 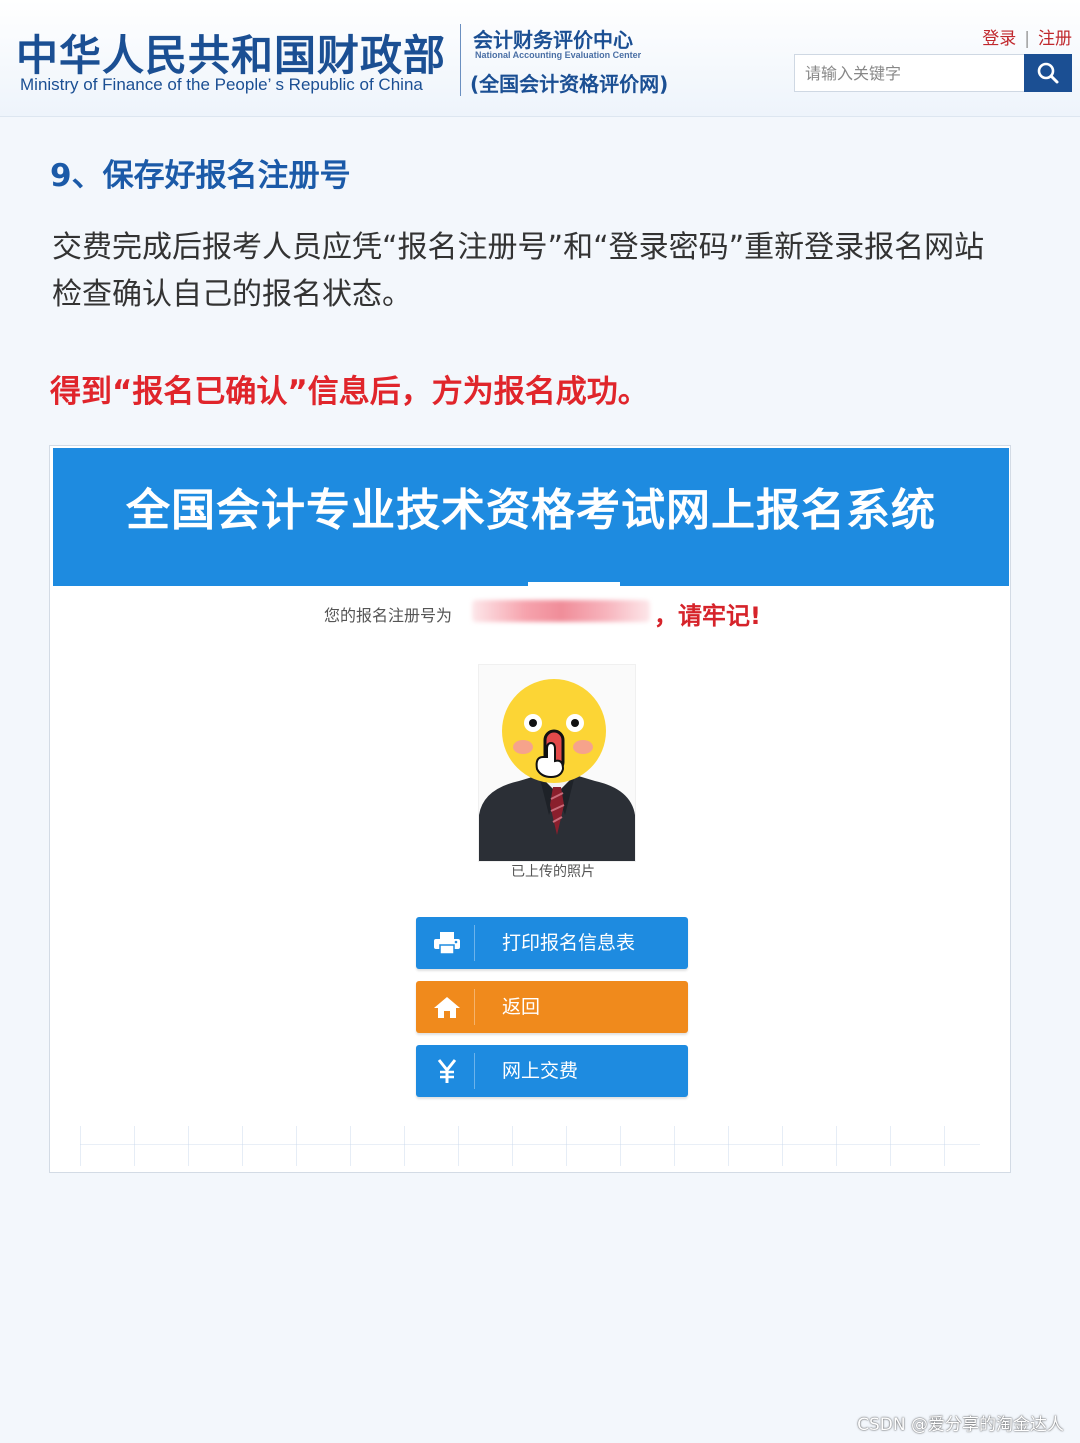 I want to click on system-title: 全国会计专业技术资格考试网上报名系统, so click(x=531, y=510).